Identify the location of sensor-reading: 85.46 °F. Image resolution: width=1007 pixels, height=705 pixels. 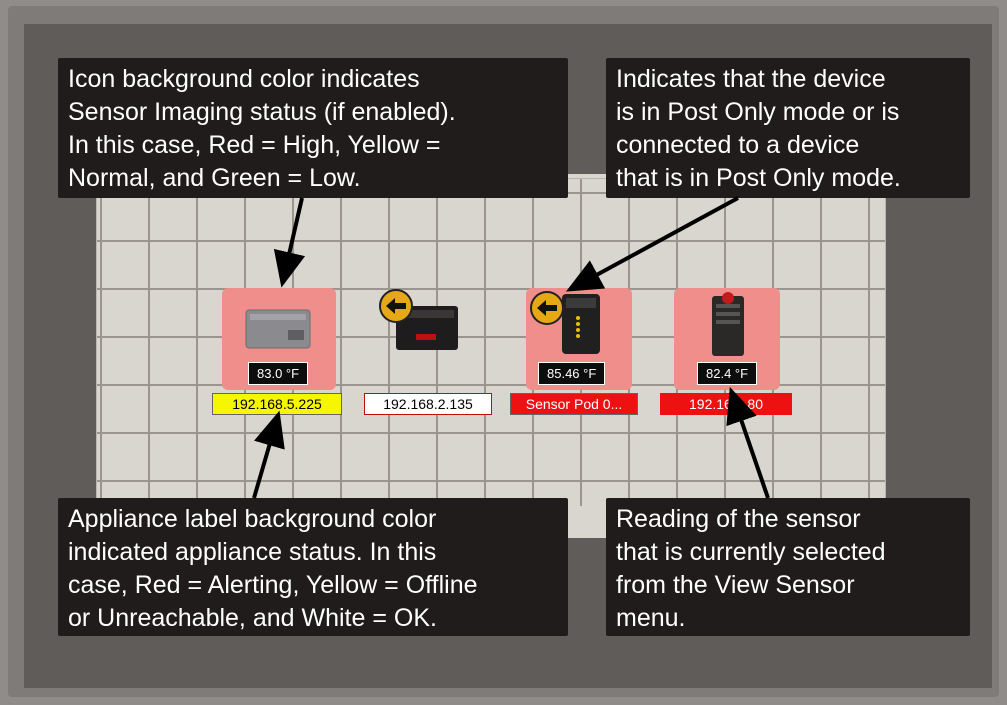
(572, 373).